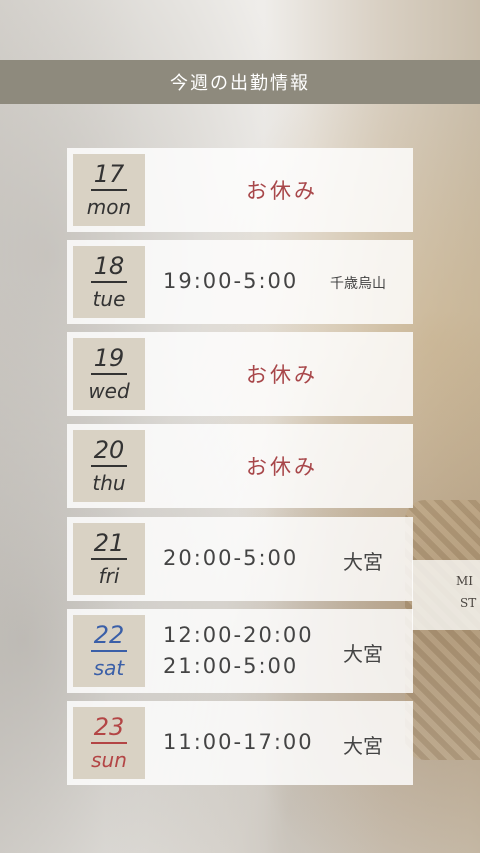 This screenshot has width=480, height=853. Describe the element at coordinates (231, 558) in the screenshot. I see `shift-time: 20:00-5:00` at that location.